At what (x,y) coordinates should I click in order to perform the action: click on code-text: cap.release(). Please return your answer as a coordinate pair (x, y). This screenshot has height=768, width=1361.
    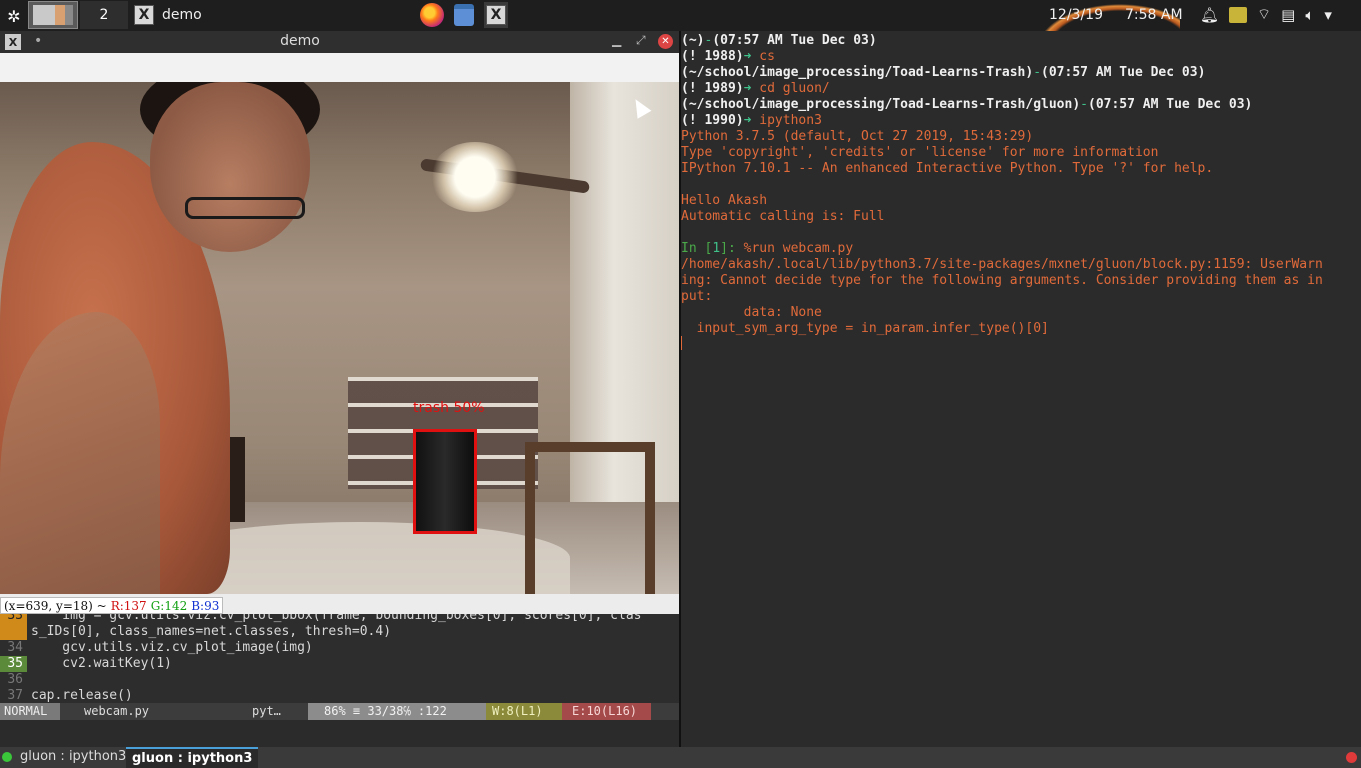
    Looking at the image, I should click on (82, 695).